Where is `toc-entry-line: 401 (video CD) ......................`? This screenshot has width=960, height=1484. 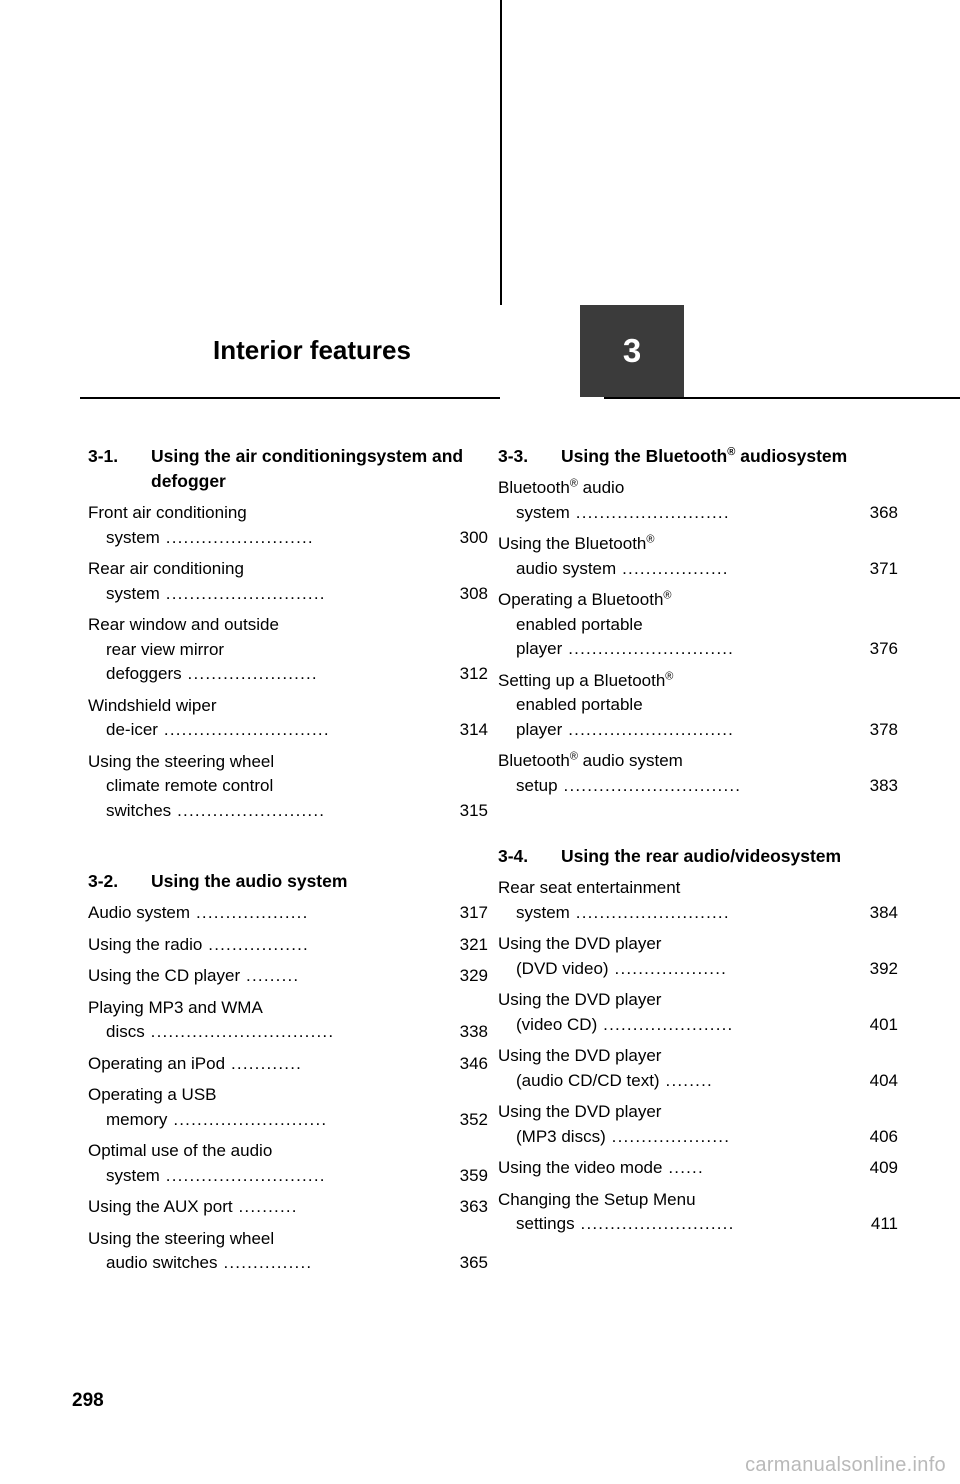
toc-entry-line: 401 (video CD) ...................... is located at coordinates (698, 1025).